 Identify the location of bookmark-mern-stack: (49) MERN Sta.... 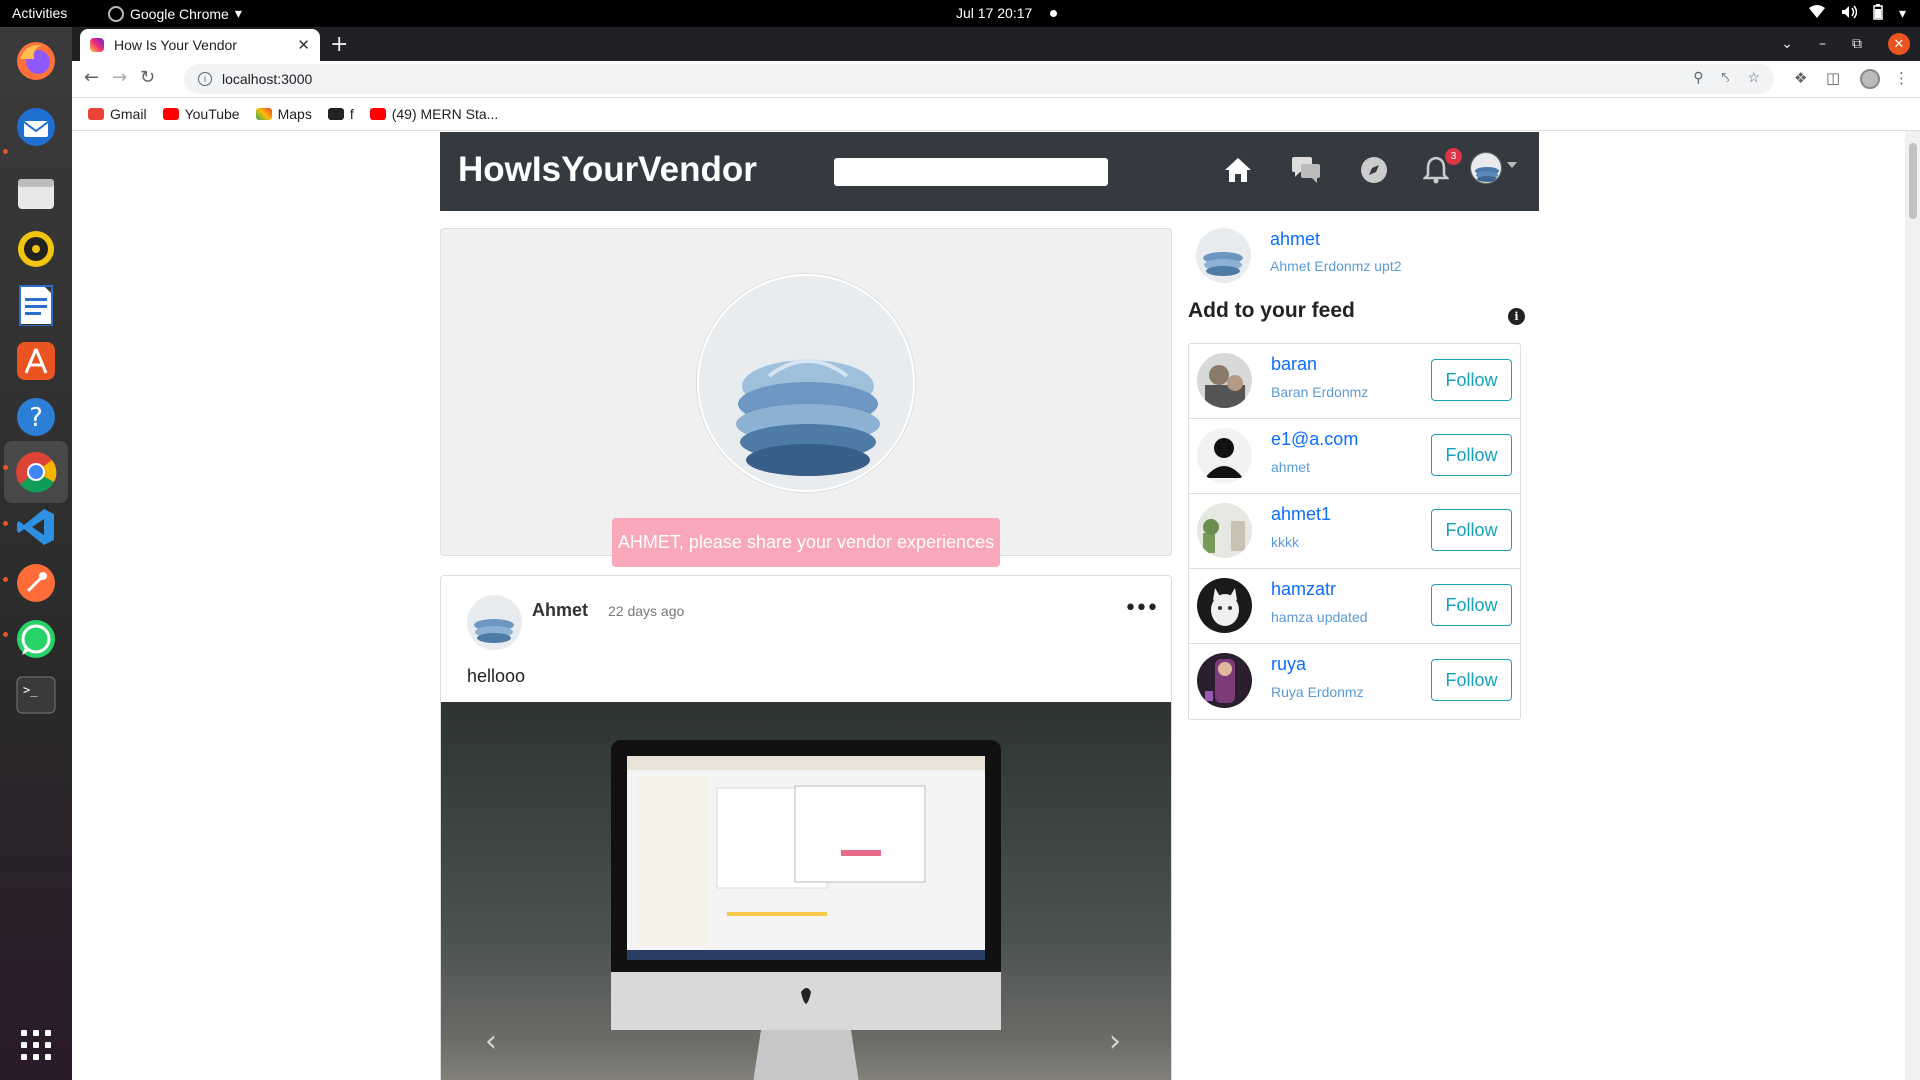
(434, 114).